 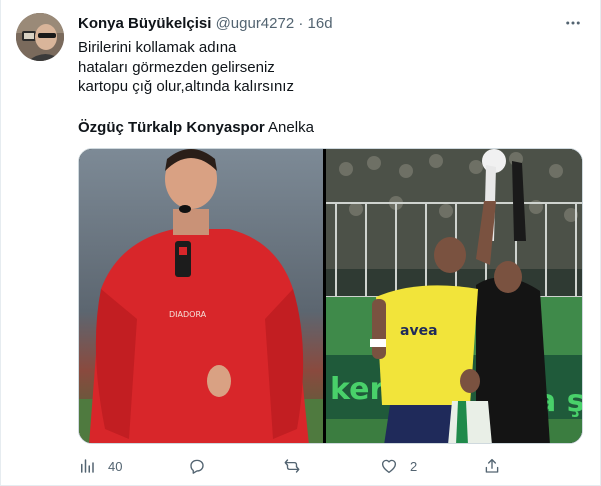 I want to click on action-bar: 40 2, so click(x=298, y=466).